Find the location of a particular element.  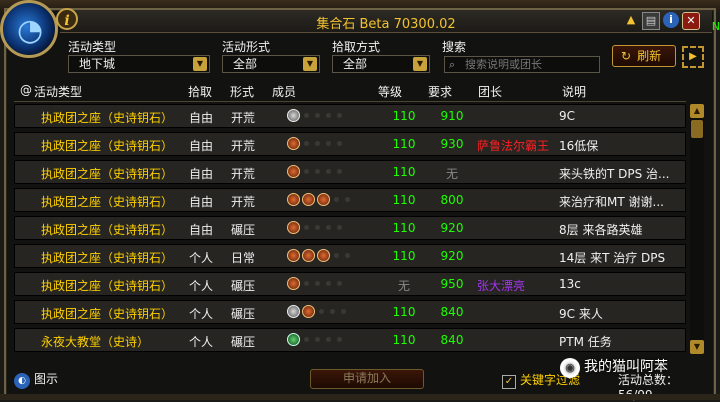

requirement-value: 840 is located at coordinates (452, 312).